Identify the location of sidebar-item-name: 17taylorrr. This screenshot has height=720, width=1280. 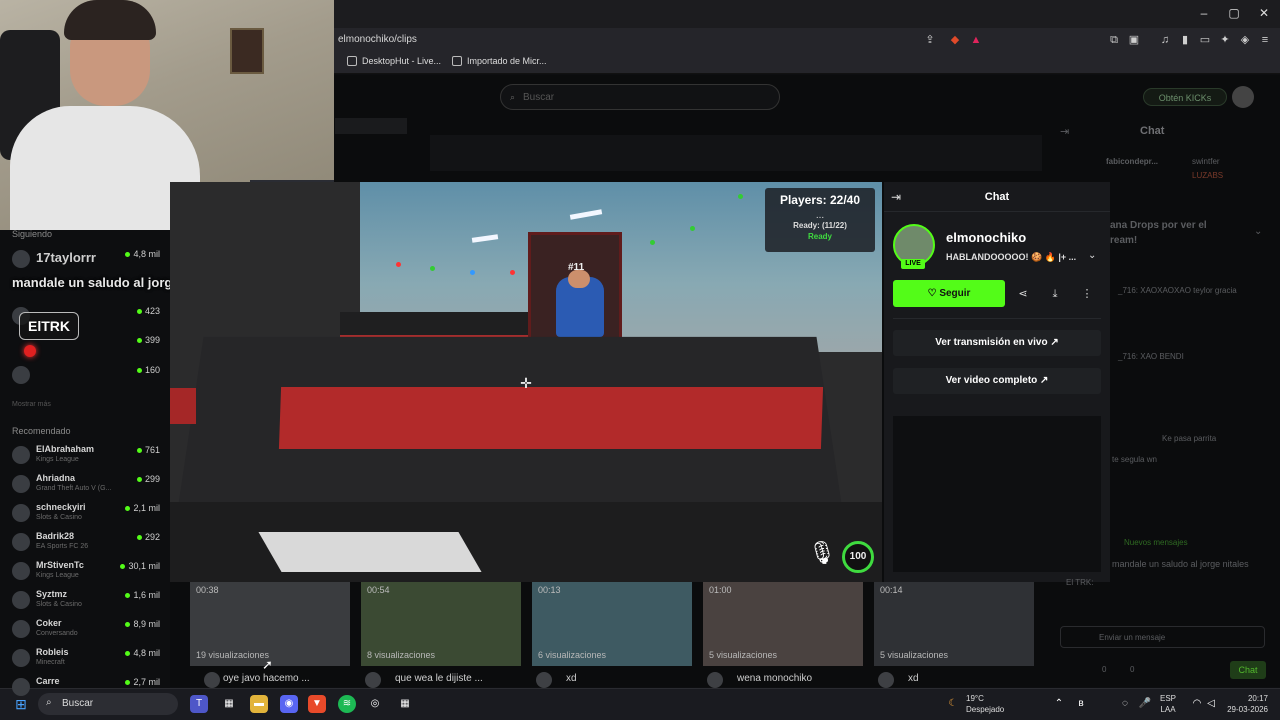
(66, 257).